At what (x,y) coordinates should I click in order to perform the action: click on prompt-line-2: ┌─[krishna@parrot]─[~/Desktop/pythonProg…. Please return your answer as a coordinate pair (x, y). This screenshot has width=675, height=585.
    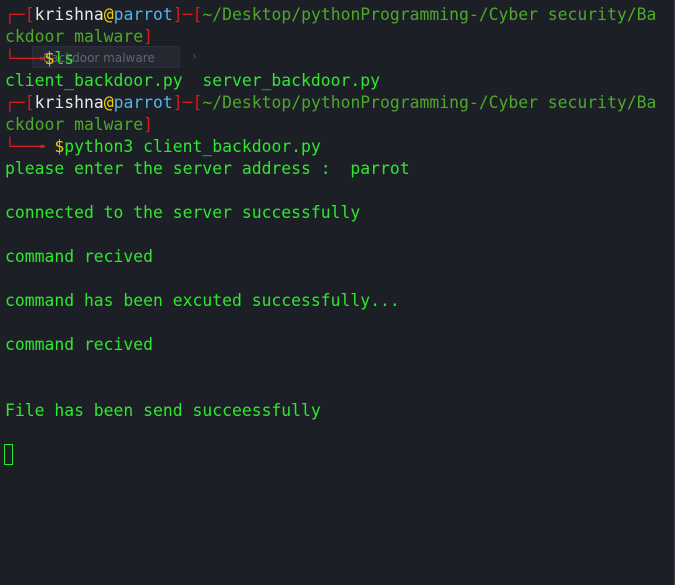
    Looking at the image, I should click on (330, 103).